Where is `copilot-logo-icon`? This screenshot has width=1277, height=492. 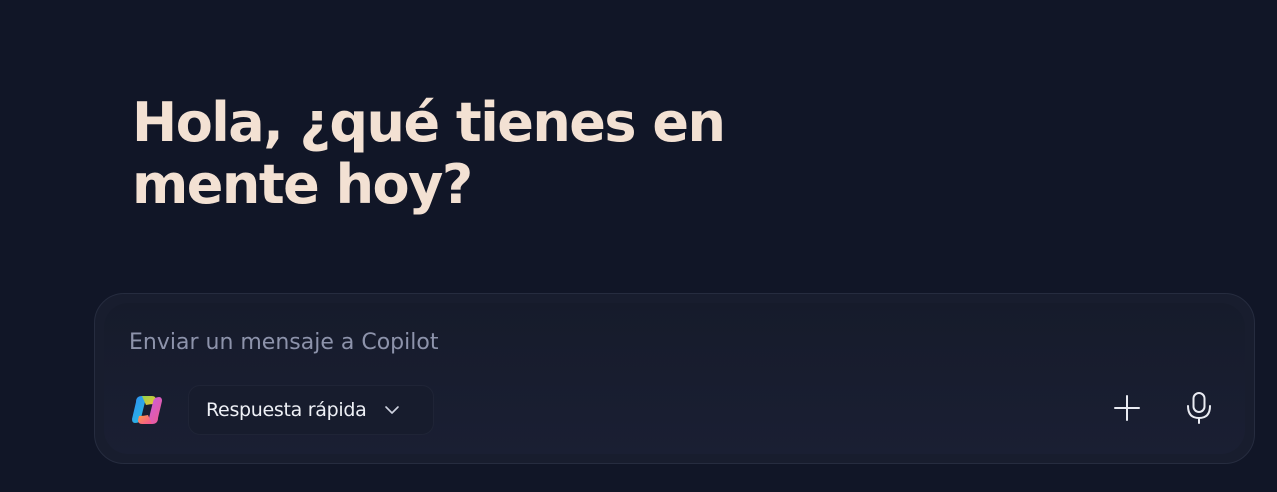 copilot-logo-icon is located at coordinates (147, 410).